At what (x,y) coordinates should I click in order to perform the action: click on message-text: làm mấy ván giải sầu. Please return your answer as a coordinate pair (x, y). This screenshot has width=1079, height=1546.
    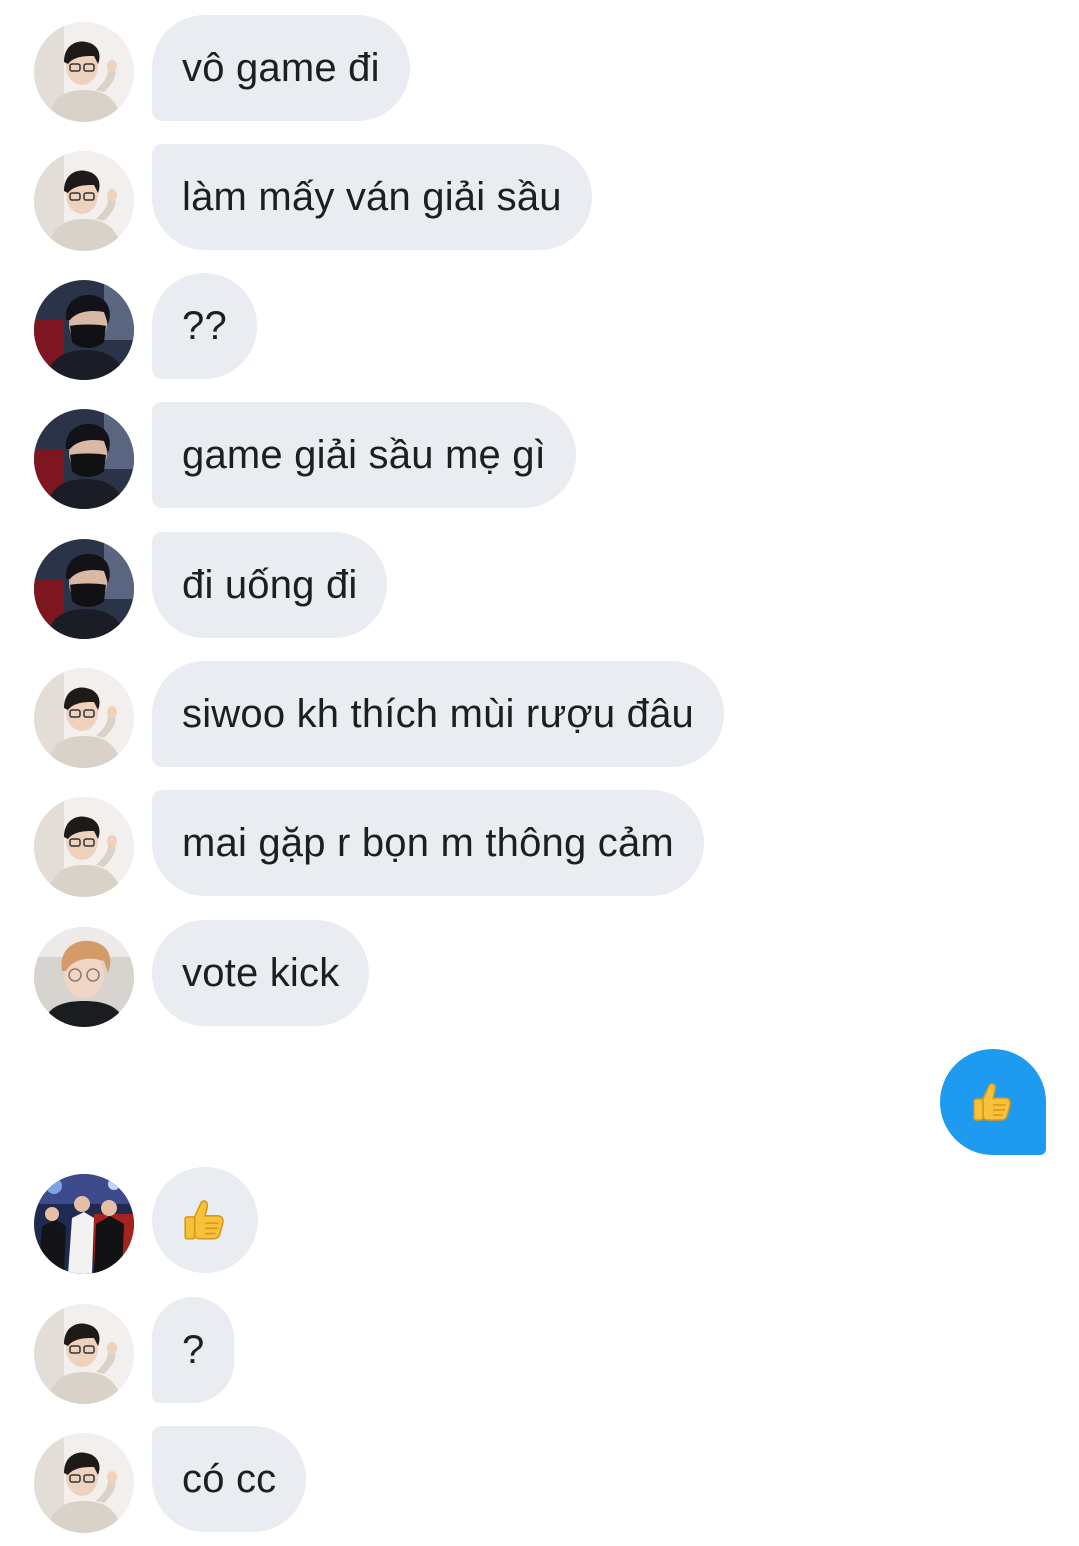
    Looking at the image, I should click on (372, 196).